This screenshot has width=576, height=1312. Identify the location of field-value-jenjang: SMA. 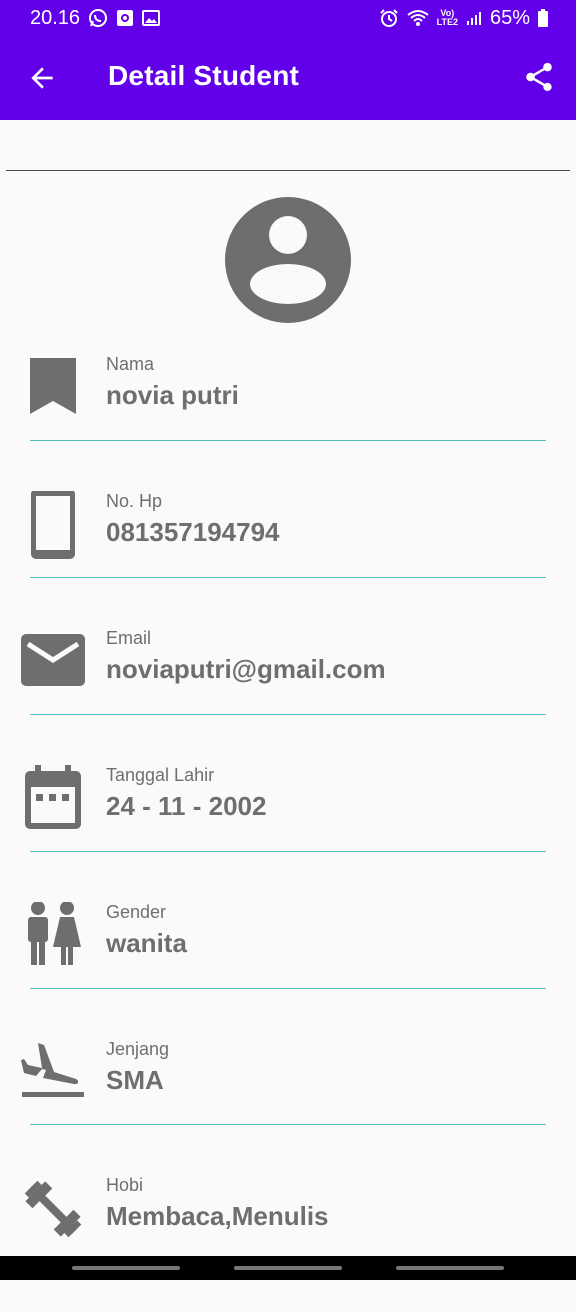
(135, 1080).